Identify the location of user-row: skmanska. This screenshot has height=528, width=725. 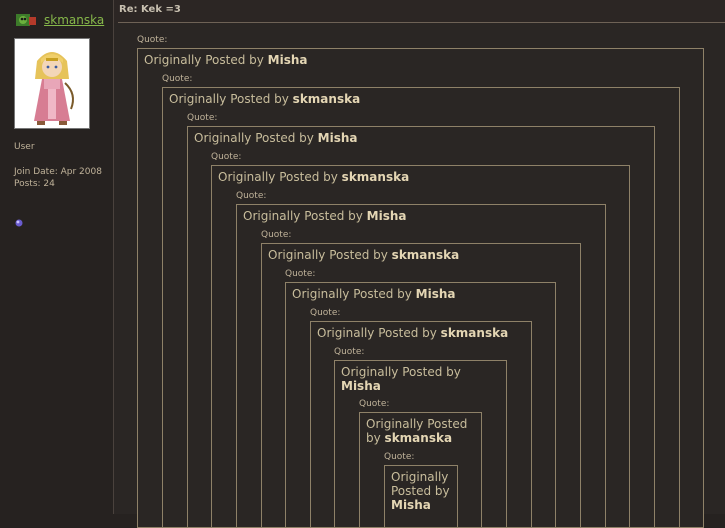
(59, 20).